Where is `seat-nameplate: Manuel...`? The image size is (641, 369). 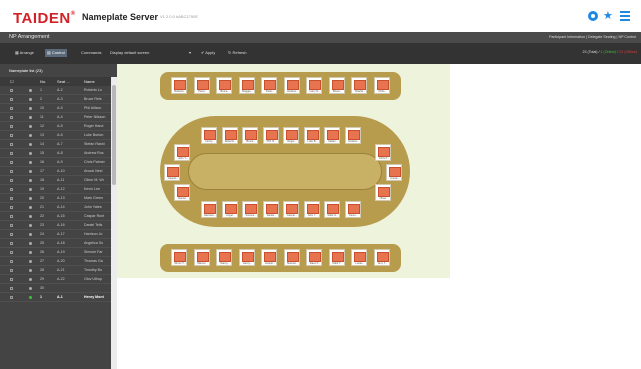 seat-nameplate: Manuel... is located at coordinates (291, 257).